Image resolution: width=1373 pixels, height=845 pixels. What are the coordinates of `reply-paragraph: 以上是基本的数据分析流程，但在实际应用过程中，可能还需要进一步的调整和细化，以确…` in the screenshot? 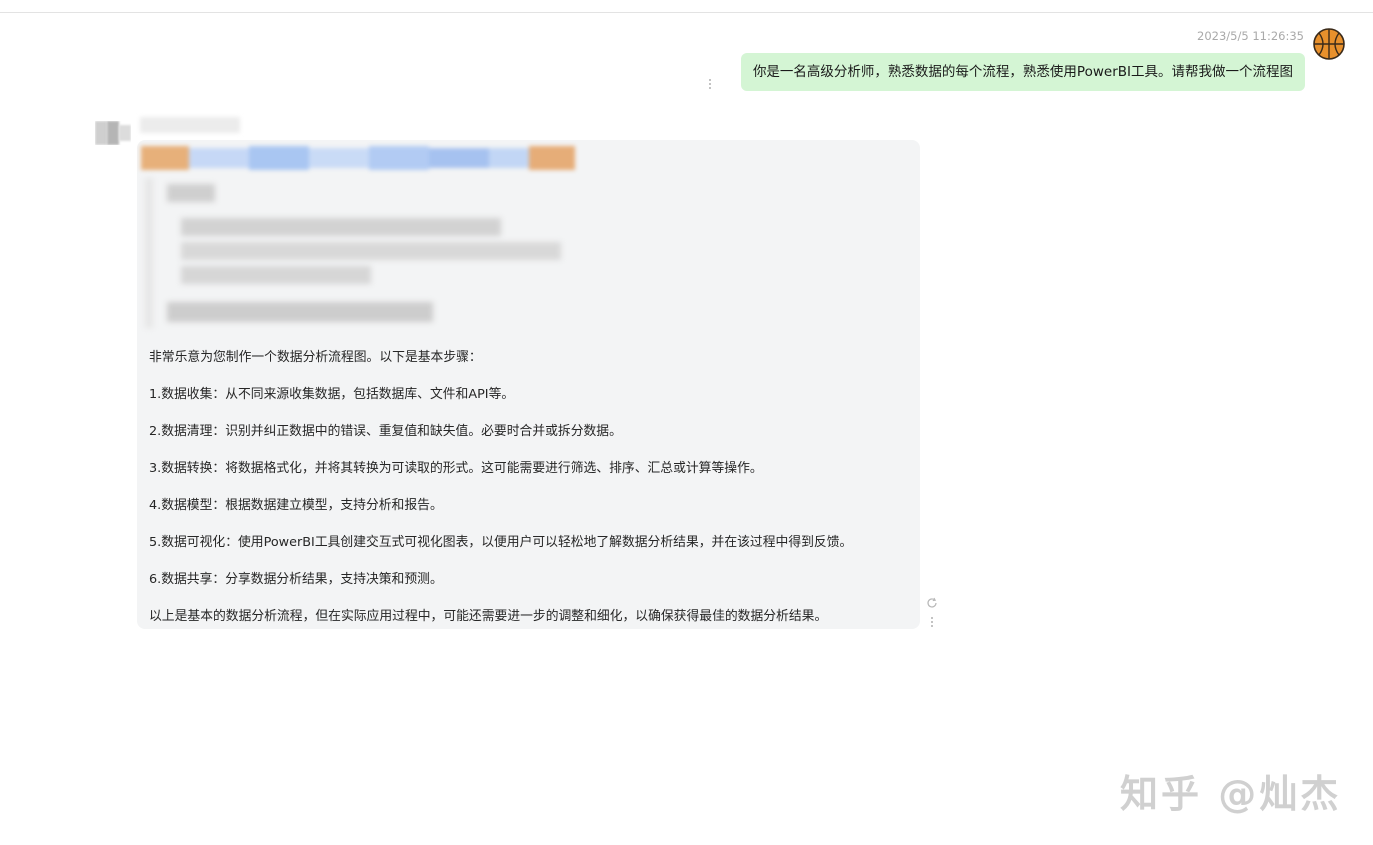 It's located at (488, 616).